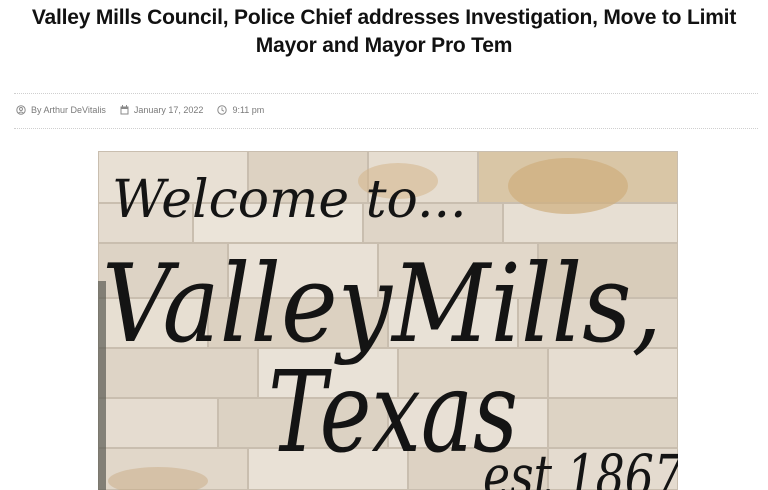  What do you see at coordinates (168, 110) in the screenshot?
I see `publish-date: January 17, 2022` at bounding box center [168, 110].